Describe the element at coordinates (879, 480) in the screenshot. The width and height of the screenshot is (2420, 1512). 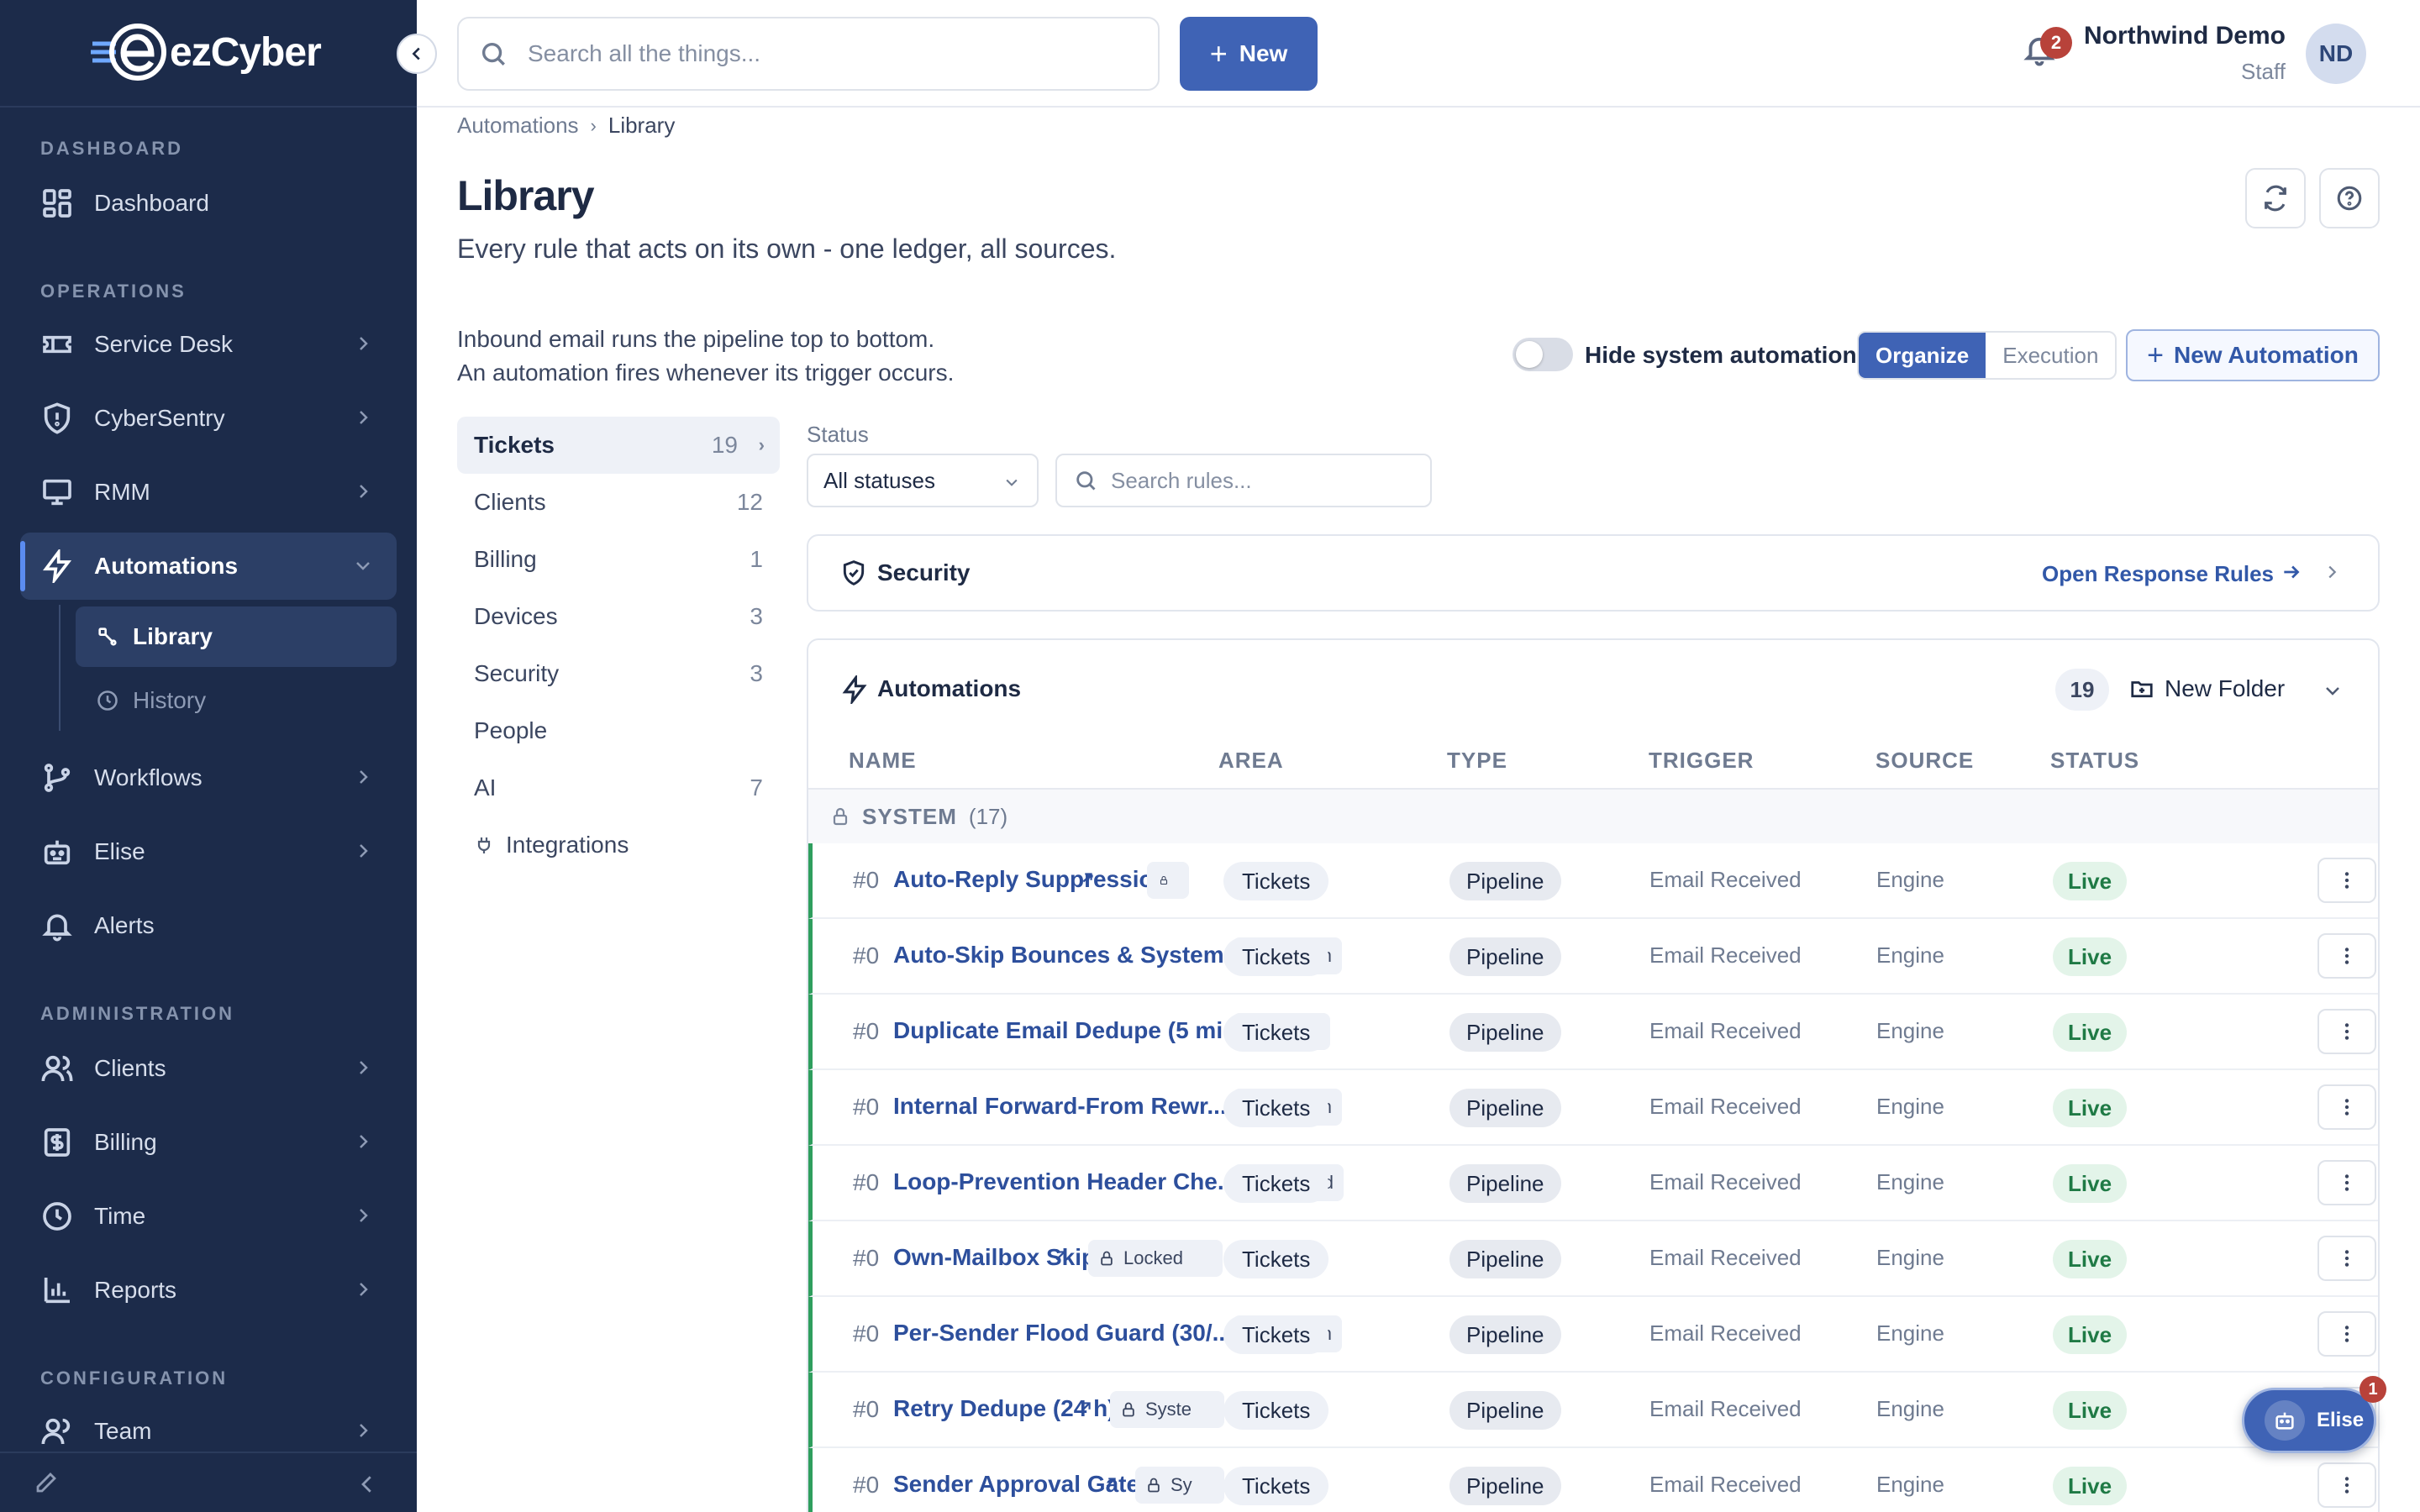
I see `status-filter-value: All statuses` at that location.